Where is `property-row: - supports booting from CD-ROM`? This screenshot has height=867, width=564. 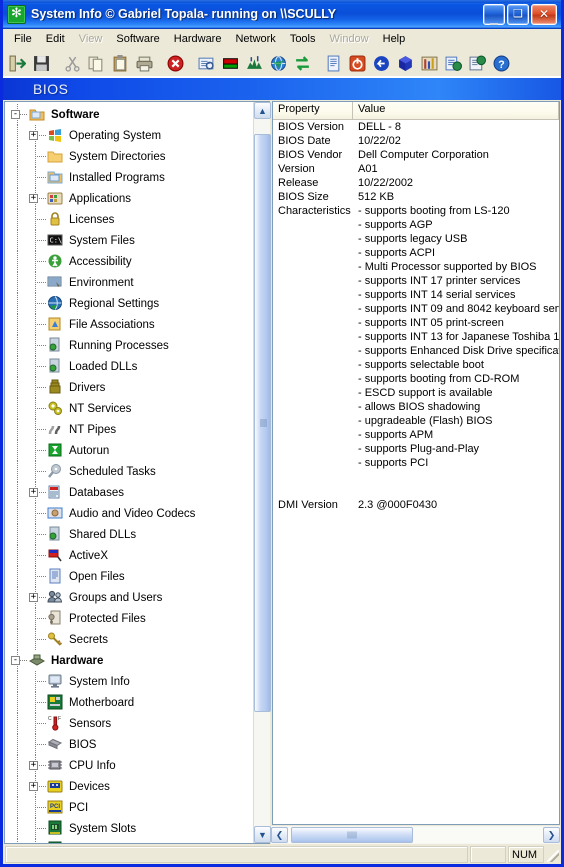 property-row: - supports booting from CD-ROM is located at coordinates (416, 380).